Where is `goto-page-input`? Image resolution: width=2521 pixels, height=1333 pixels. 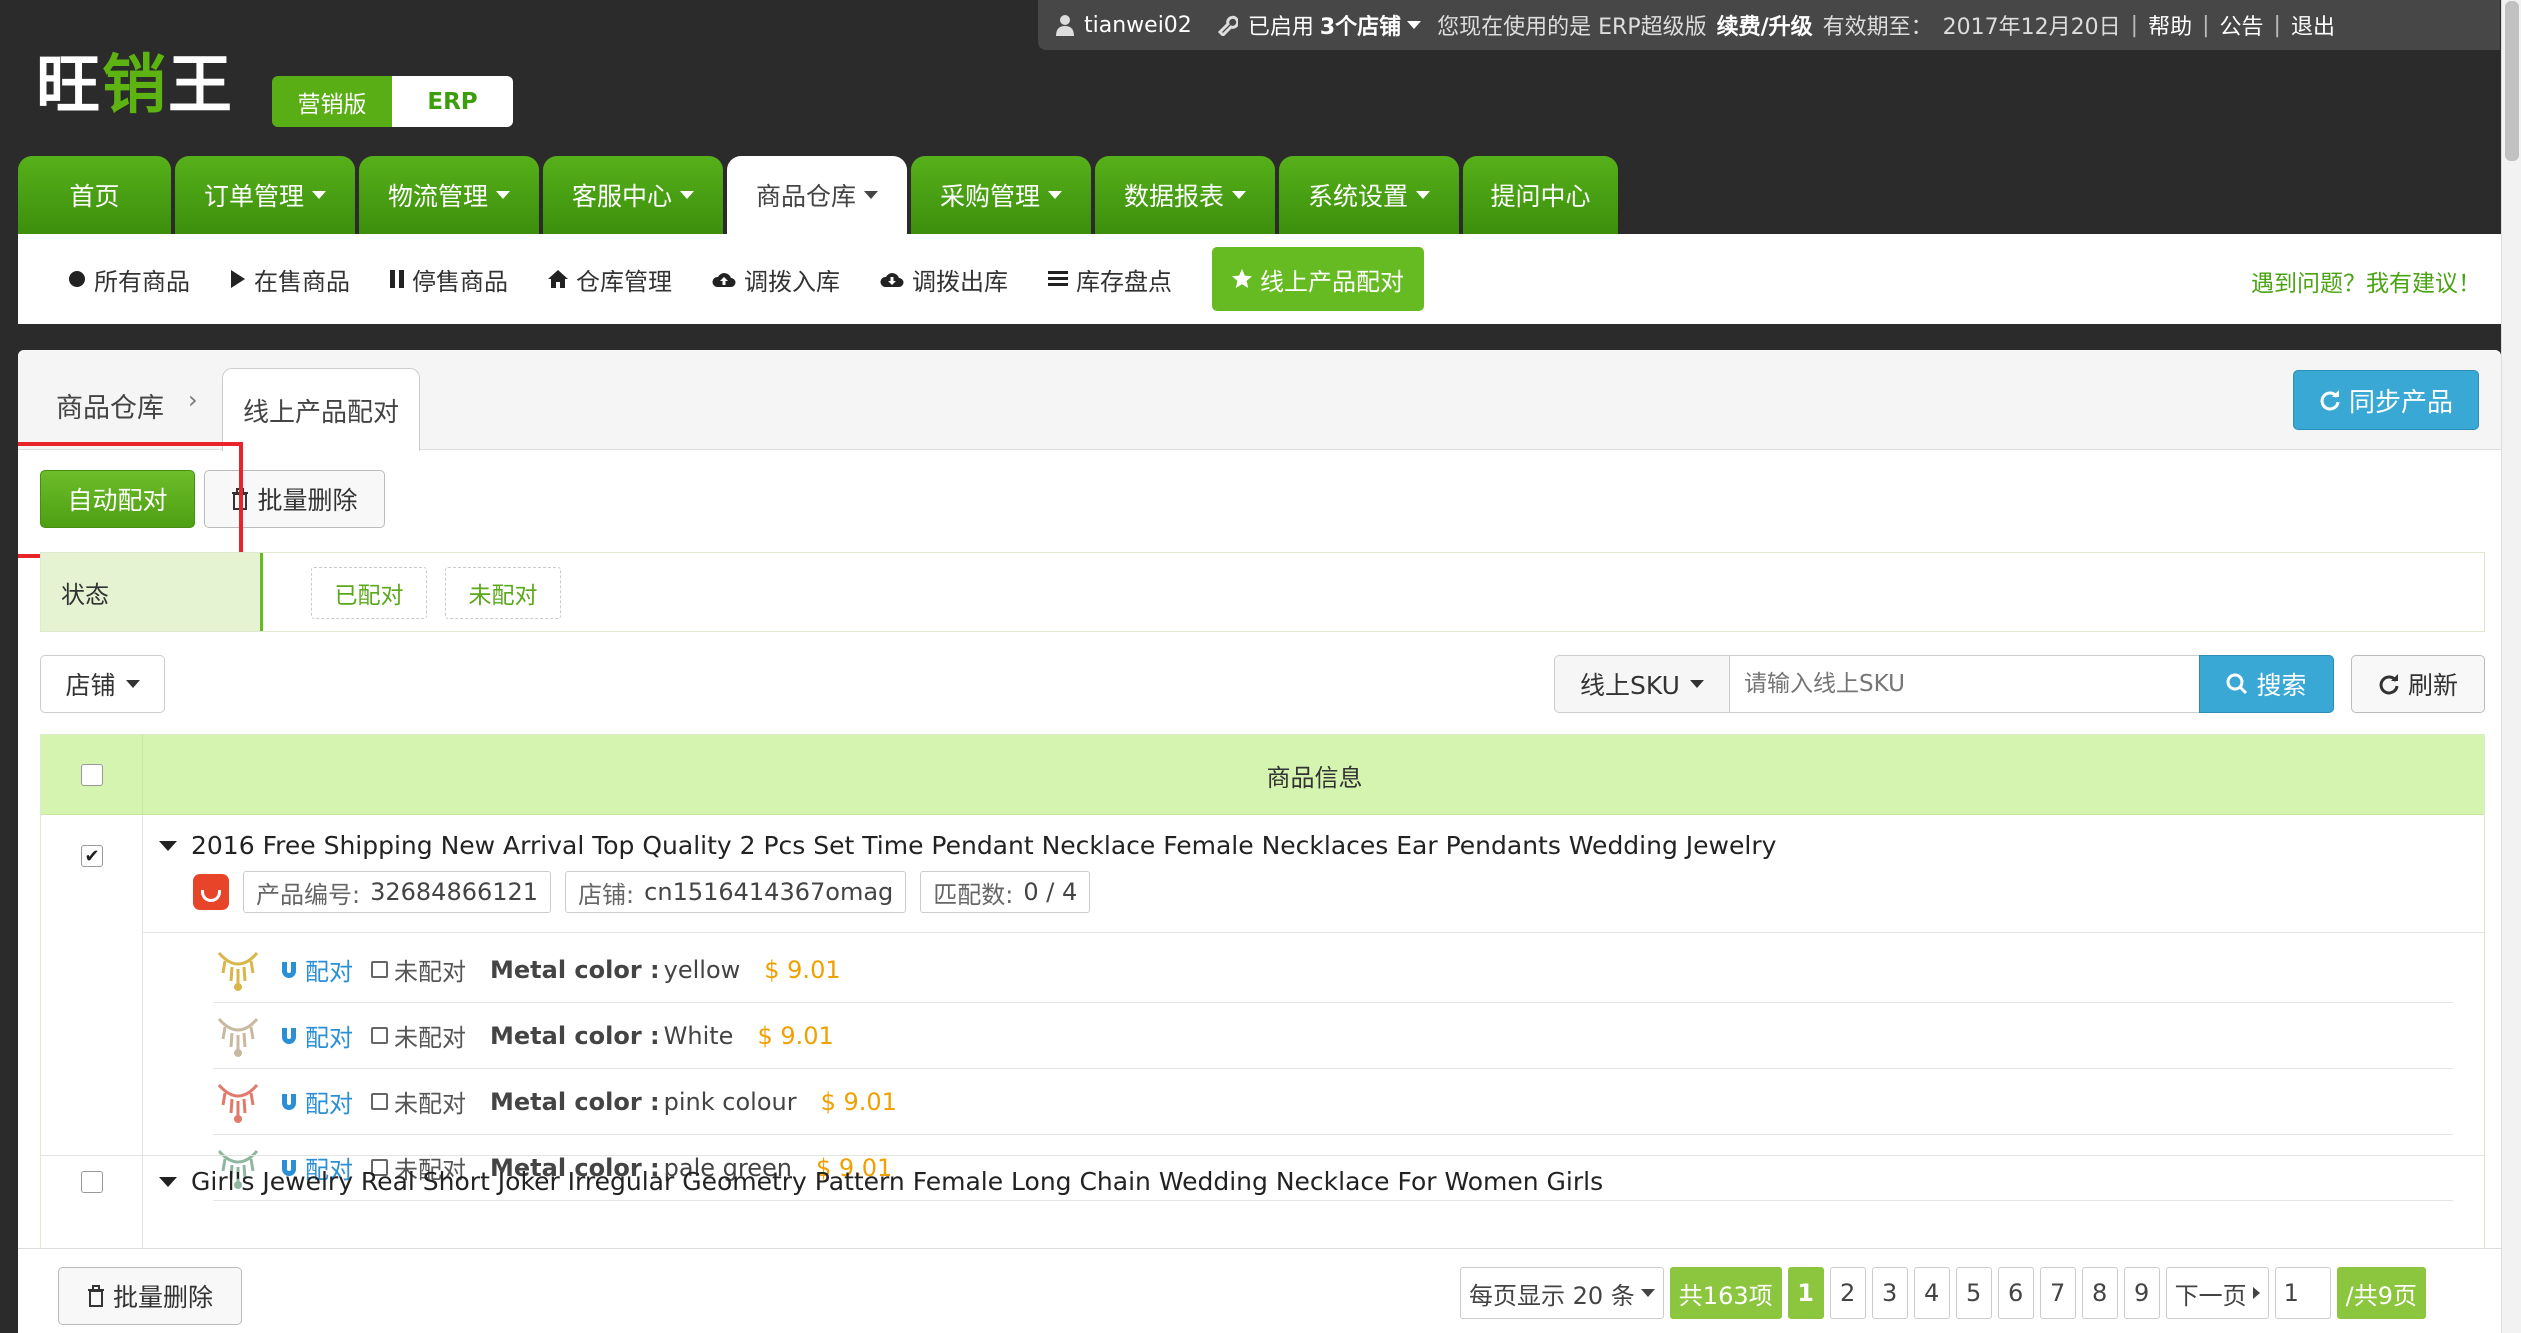 goto-page-input is located at coordinates (2302, 1293).